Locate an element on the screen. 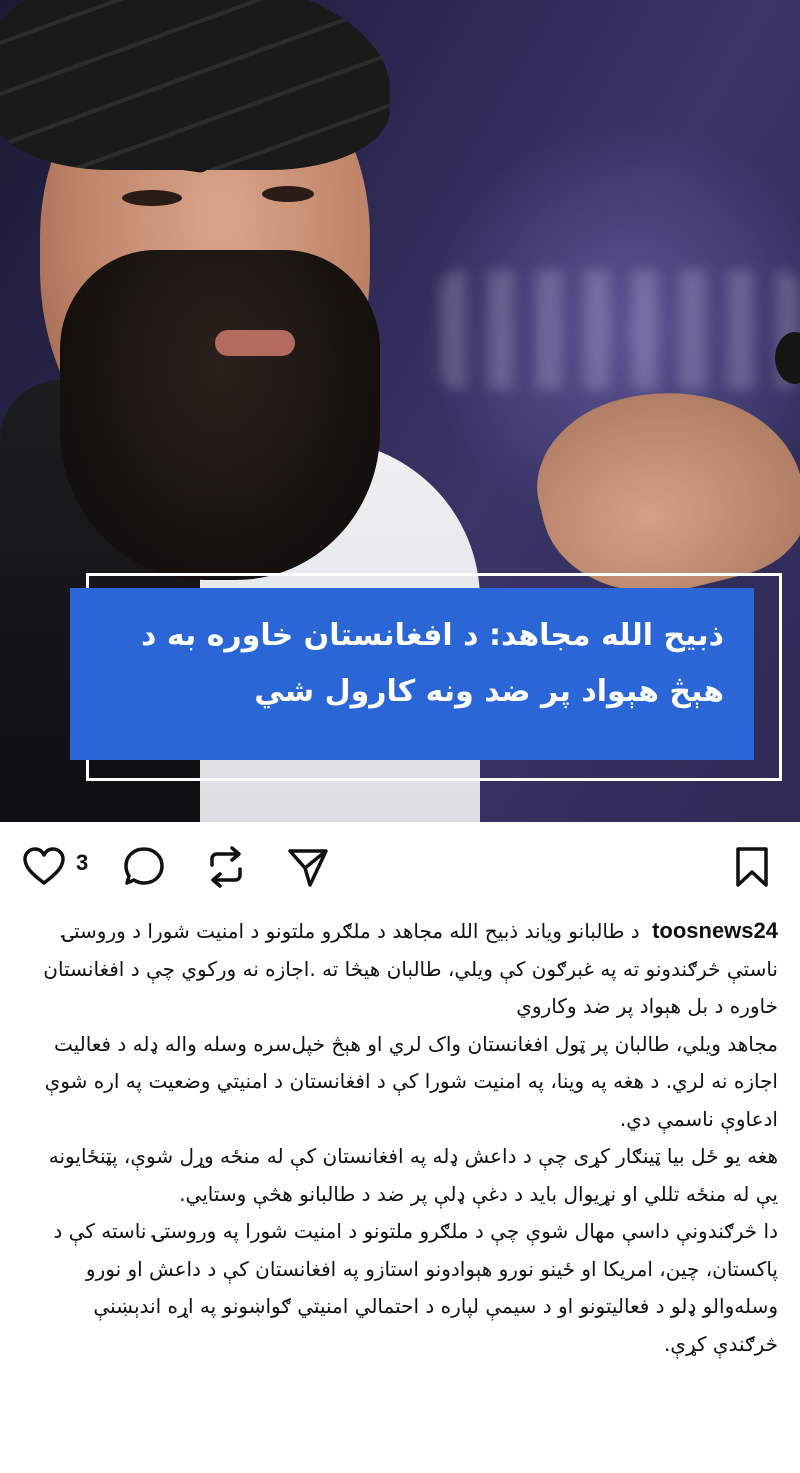 The height and width of the screenshot is (1473, 800). comment-button is located at coordinates (144, 867).